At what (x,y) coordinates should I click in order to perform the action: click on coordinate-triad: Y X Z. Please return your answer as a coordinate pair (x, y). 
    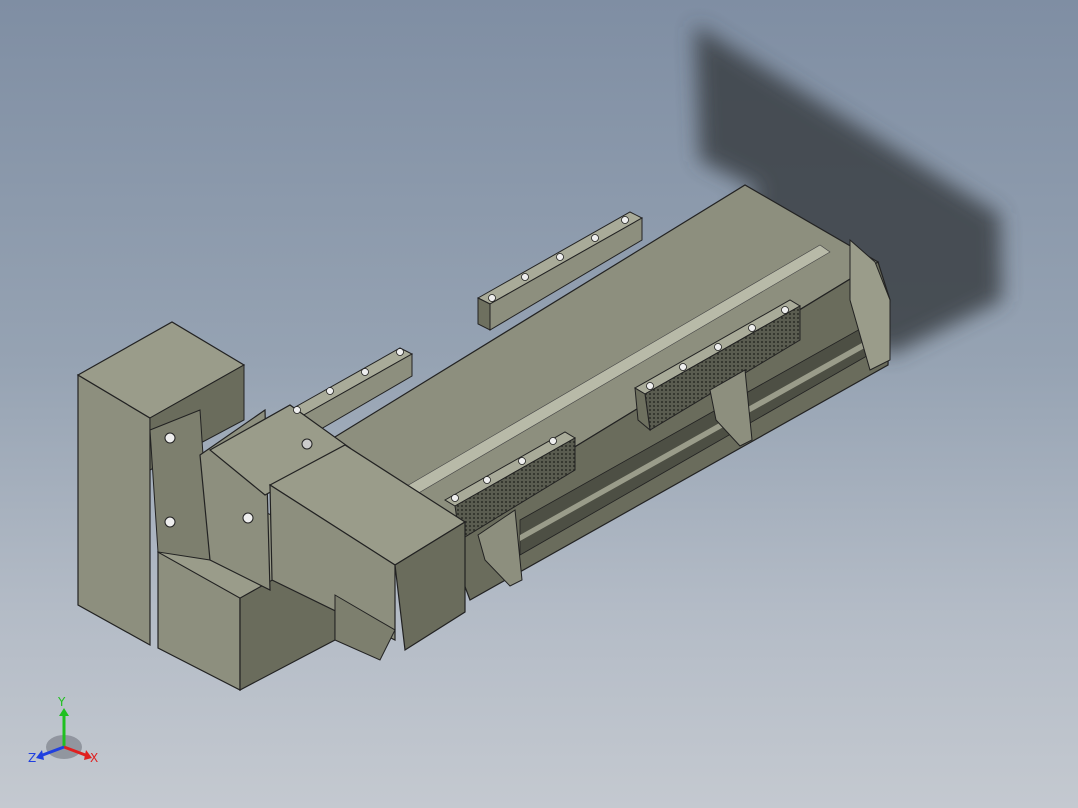
    Looking at the image, I should click on (67, 732).